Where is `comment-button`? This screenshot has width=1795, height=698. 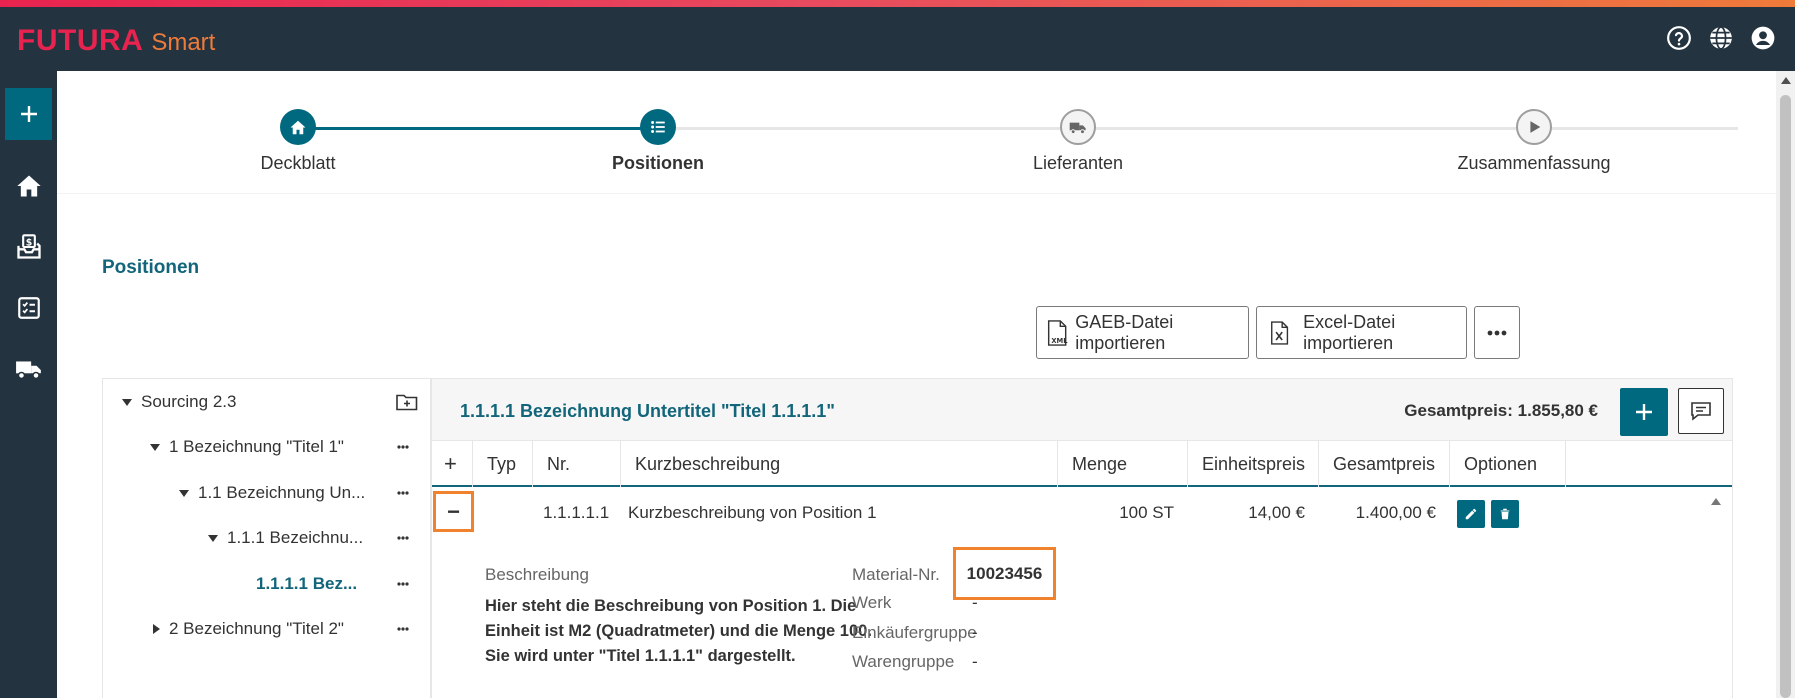
comment-button is located at coordinates (1701, 411).